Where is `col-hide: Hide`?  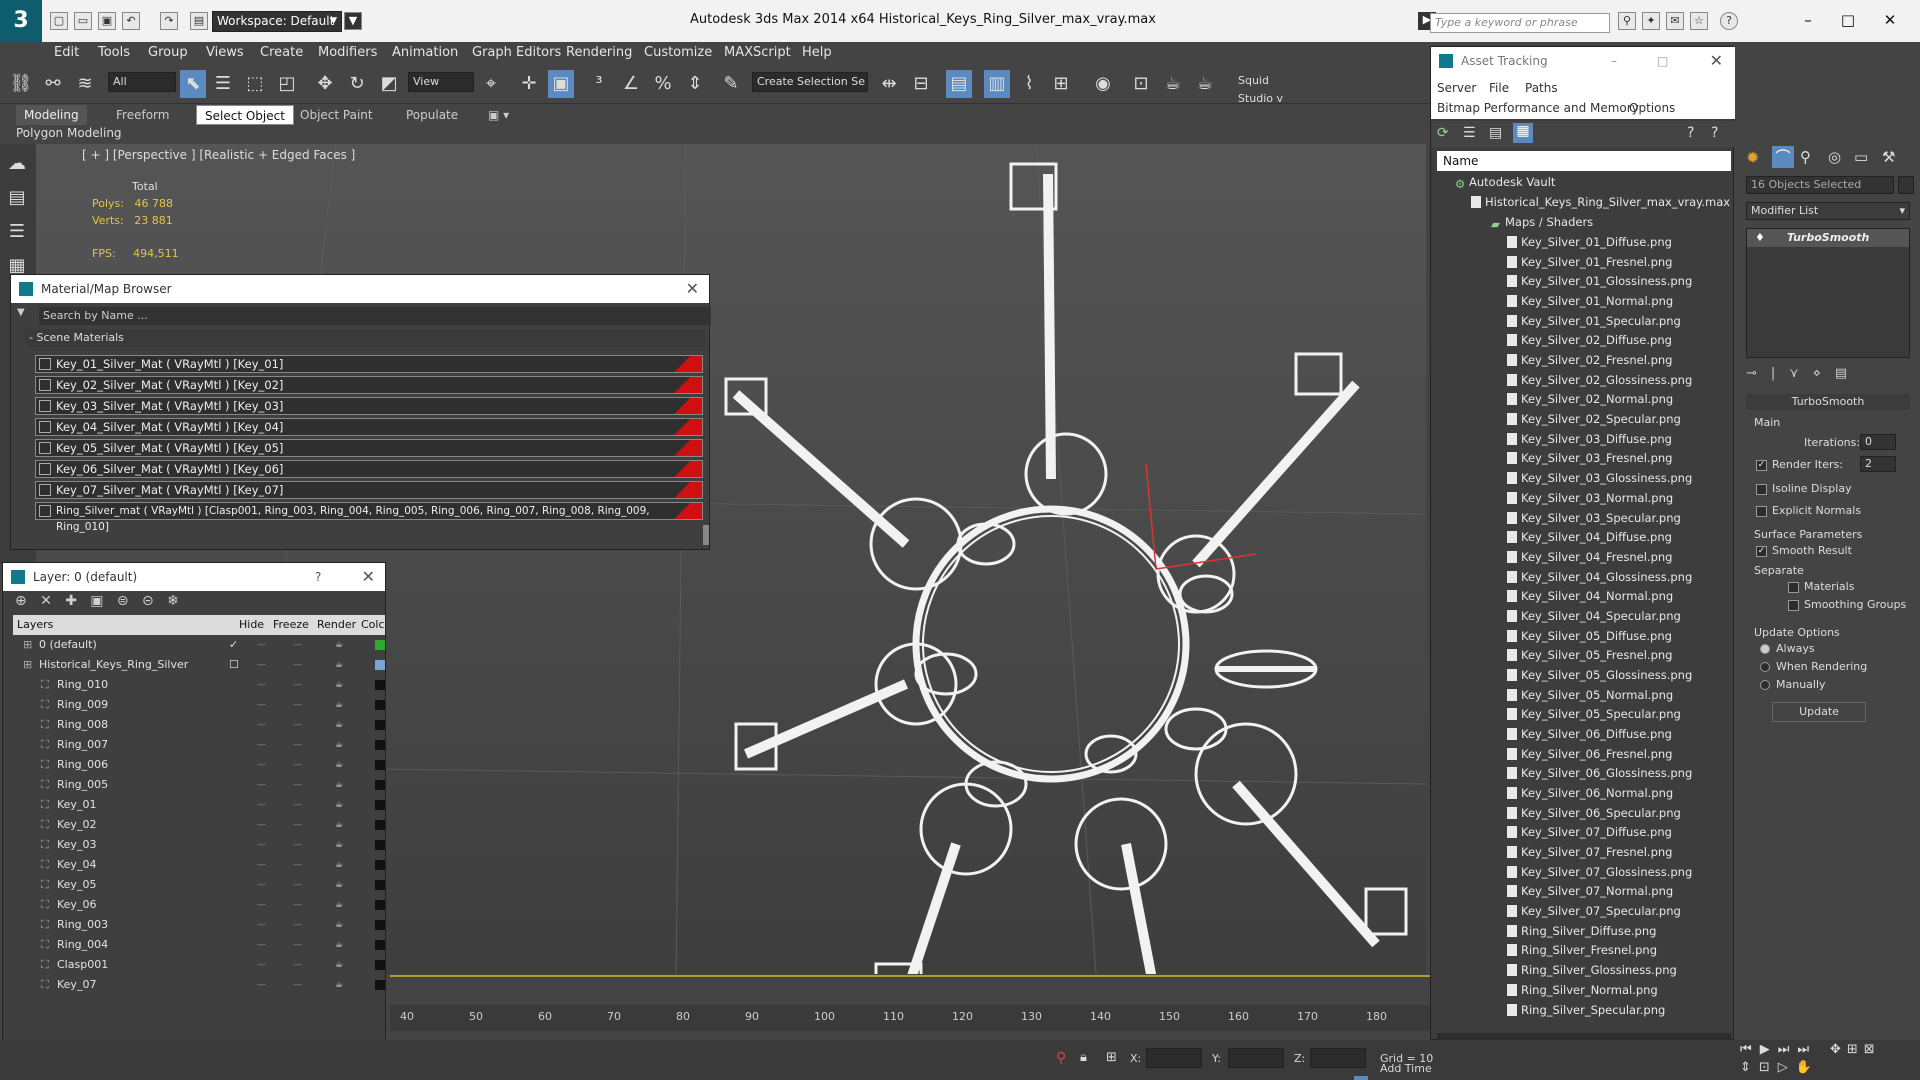 col-hide: Hide is located at coordinates (251, 625).